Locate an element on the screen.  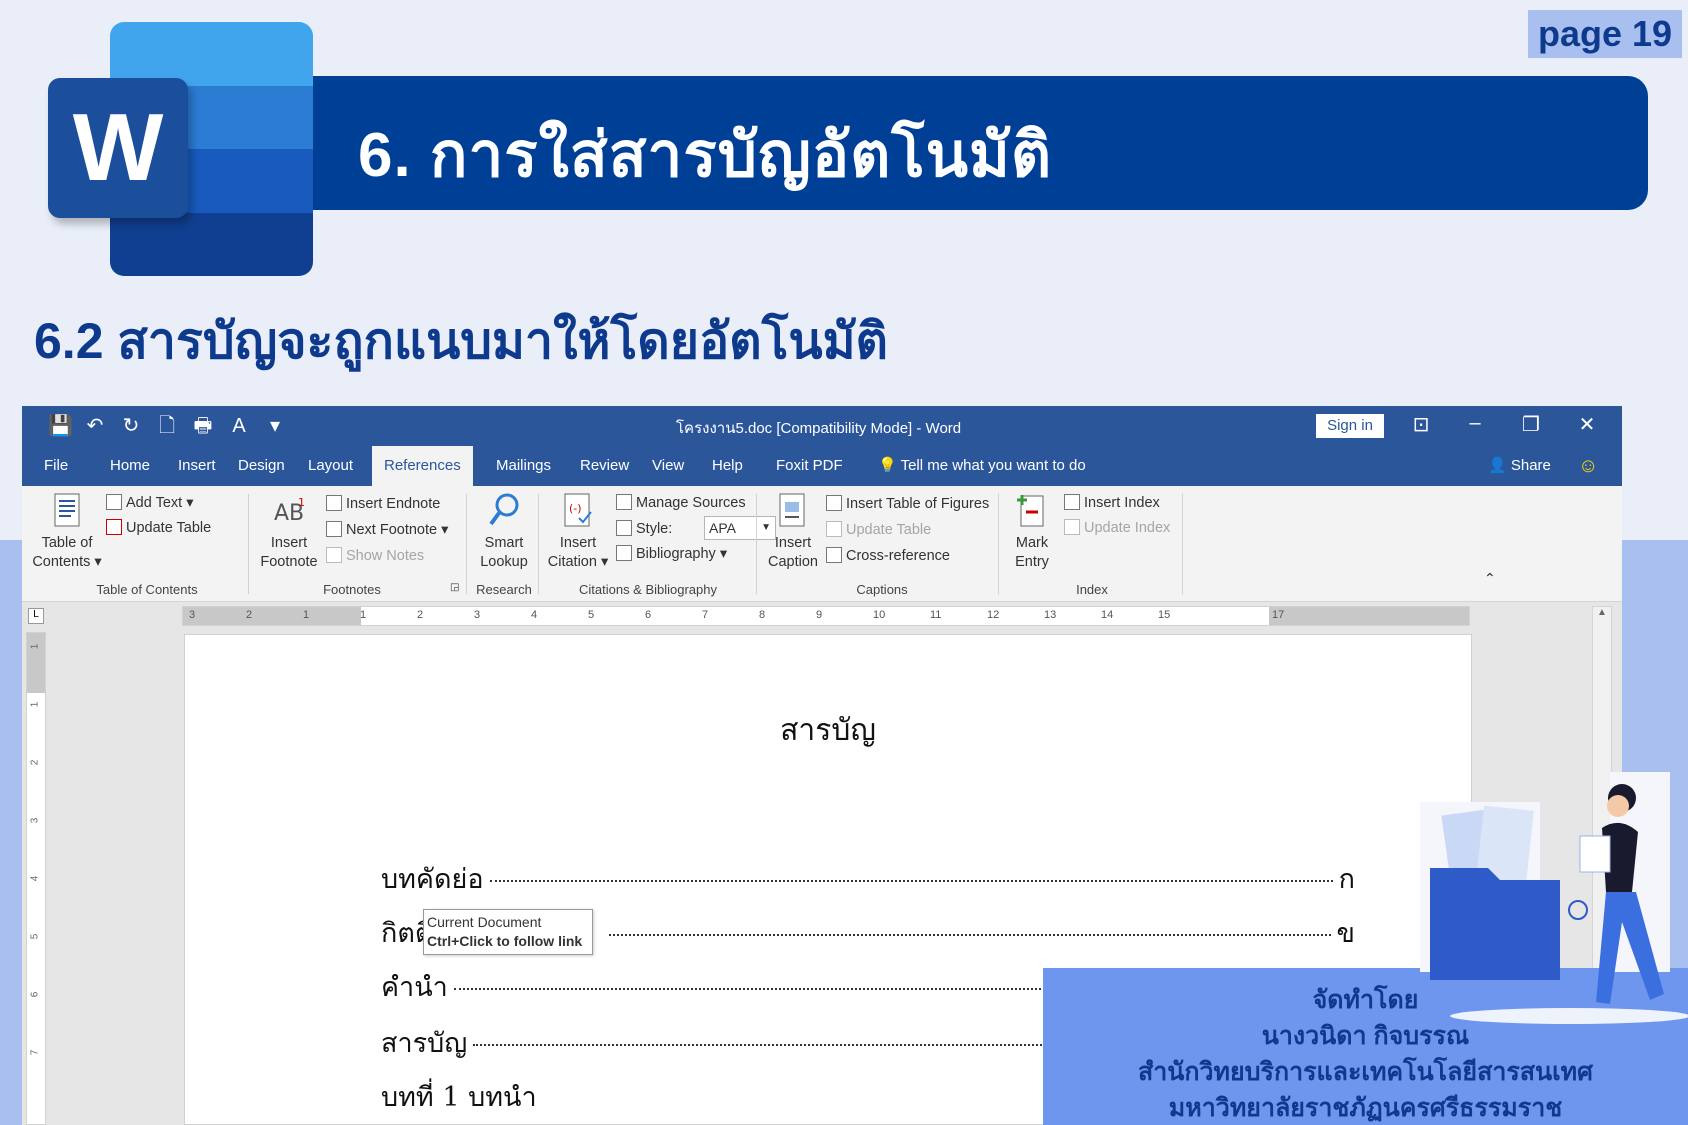
woman-with-folder-illustration is located at coordinates (1554, 898).